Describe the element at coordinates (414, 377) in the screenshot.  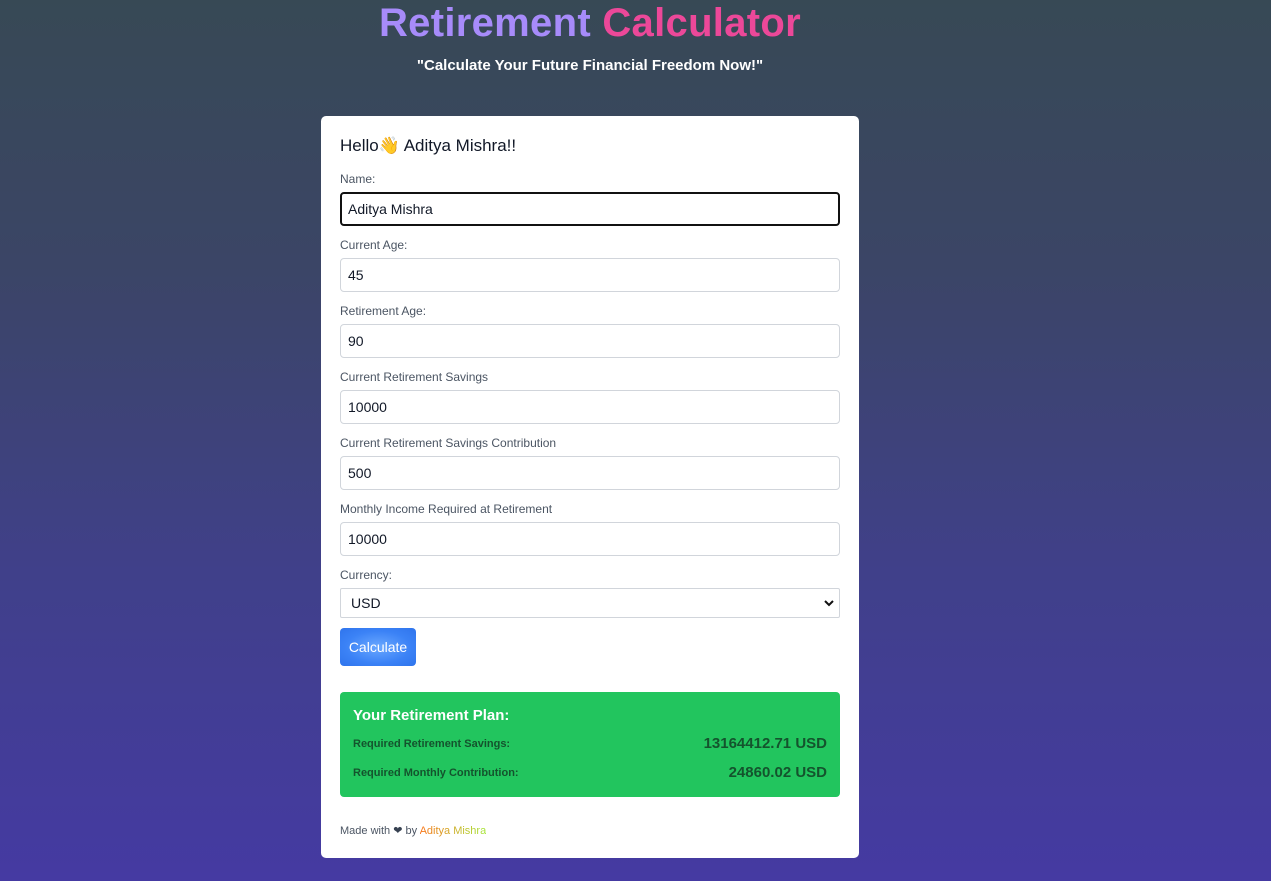
I see `current-savings-label: Current Retirement Savings` at that location.